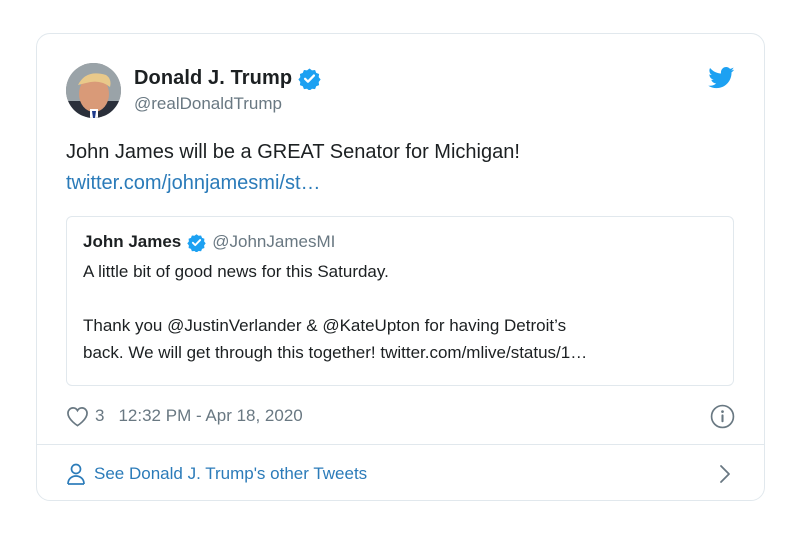 This screenshot has width=800, height=537. What do you see at coordinates (210, 416) in the screenshot?
I see `timestamp: 12:32 PM - Apr 18, 2020` at bounding box center [210, 416].